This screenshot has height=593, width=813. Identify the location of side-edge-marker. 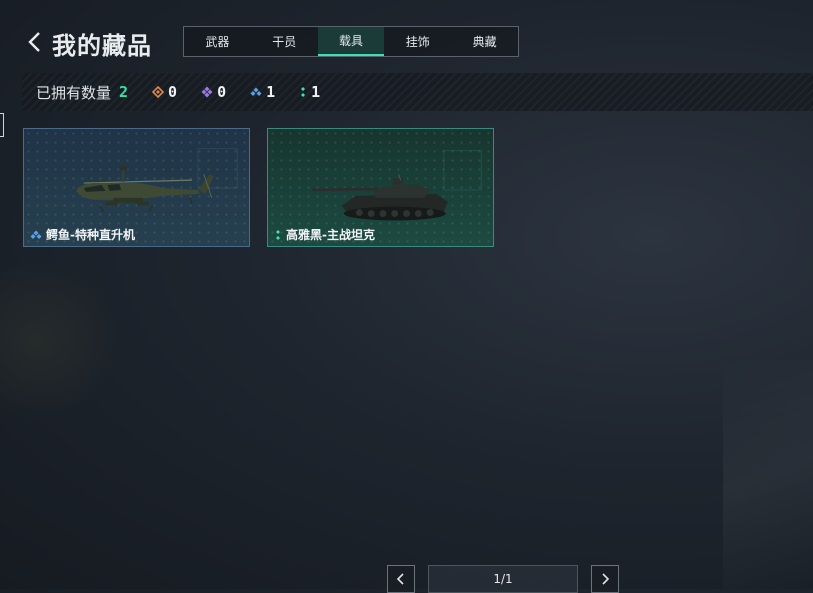
(2, 125).